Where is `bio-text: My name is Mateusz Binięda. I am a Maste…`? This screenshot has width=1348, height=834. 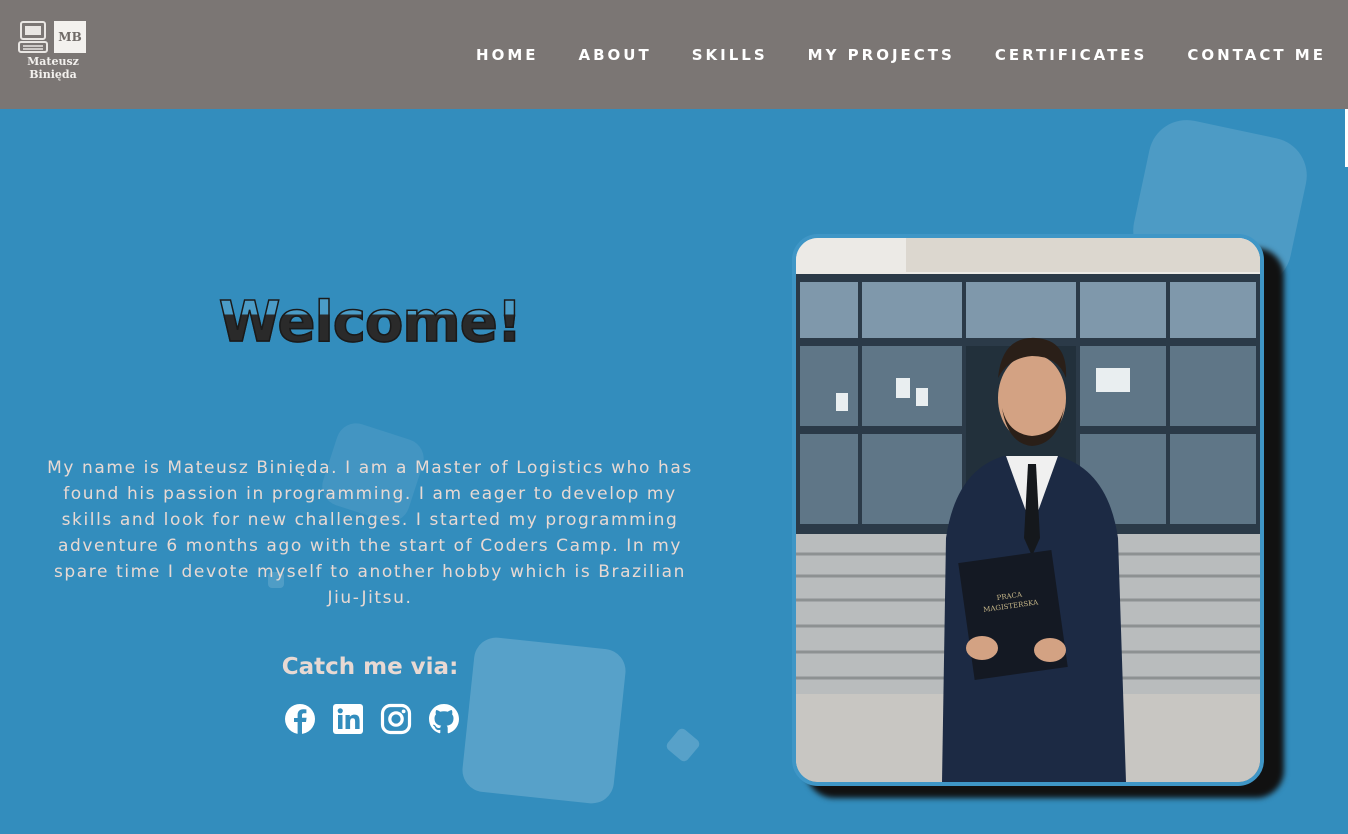
bio-text: My name is Mateusz Binięda. I am a Maste… is located at coordinates (370, 533).